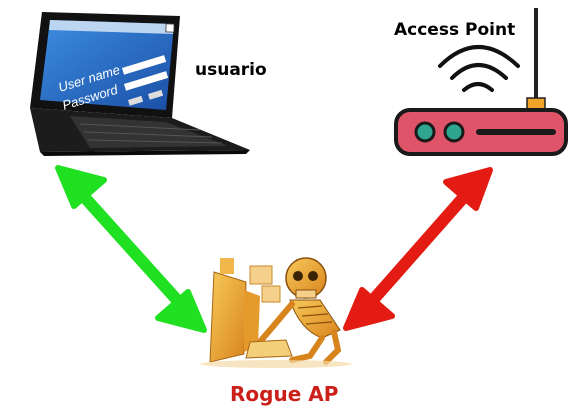  Describe the element at coordinates (418, 249) in the screenshot. I see `red-double-arrow` at that location.